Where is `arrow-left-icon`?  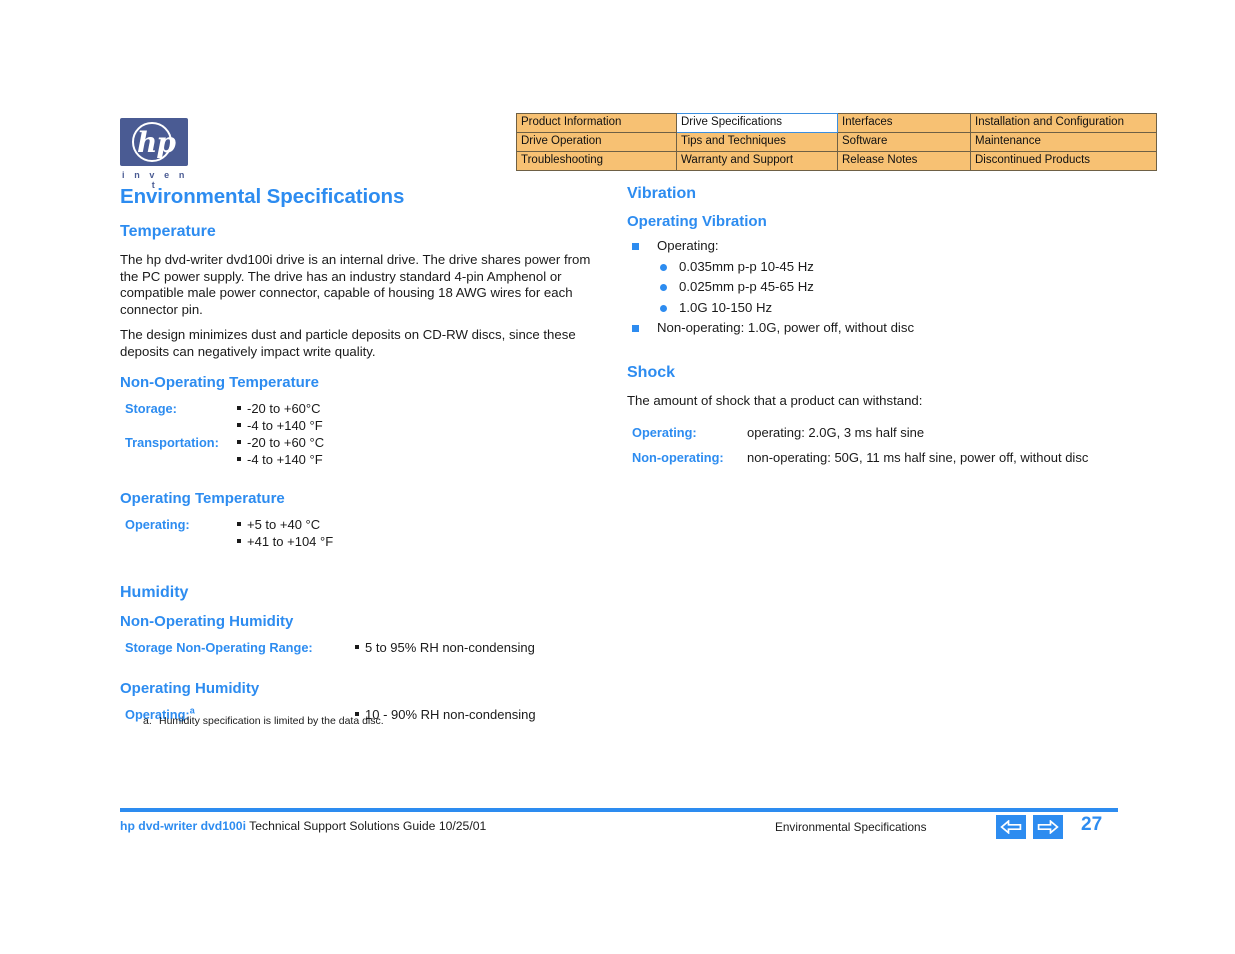 arrow-left-icon is located at coordinates (1011, 827).